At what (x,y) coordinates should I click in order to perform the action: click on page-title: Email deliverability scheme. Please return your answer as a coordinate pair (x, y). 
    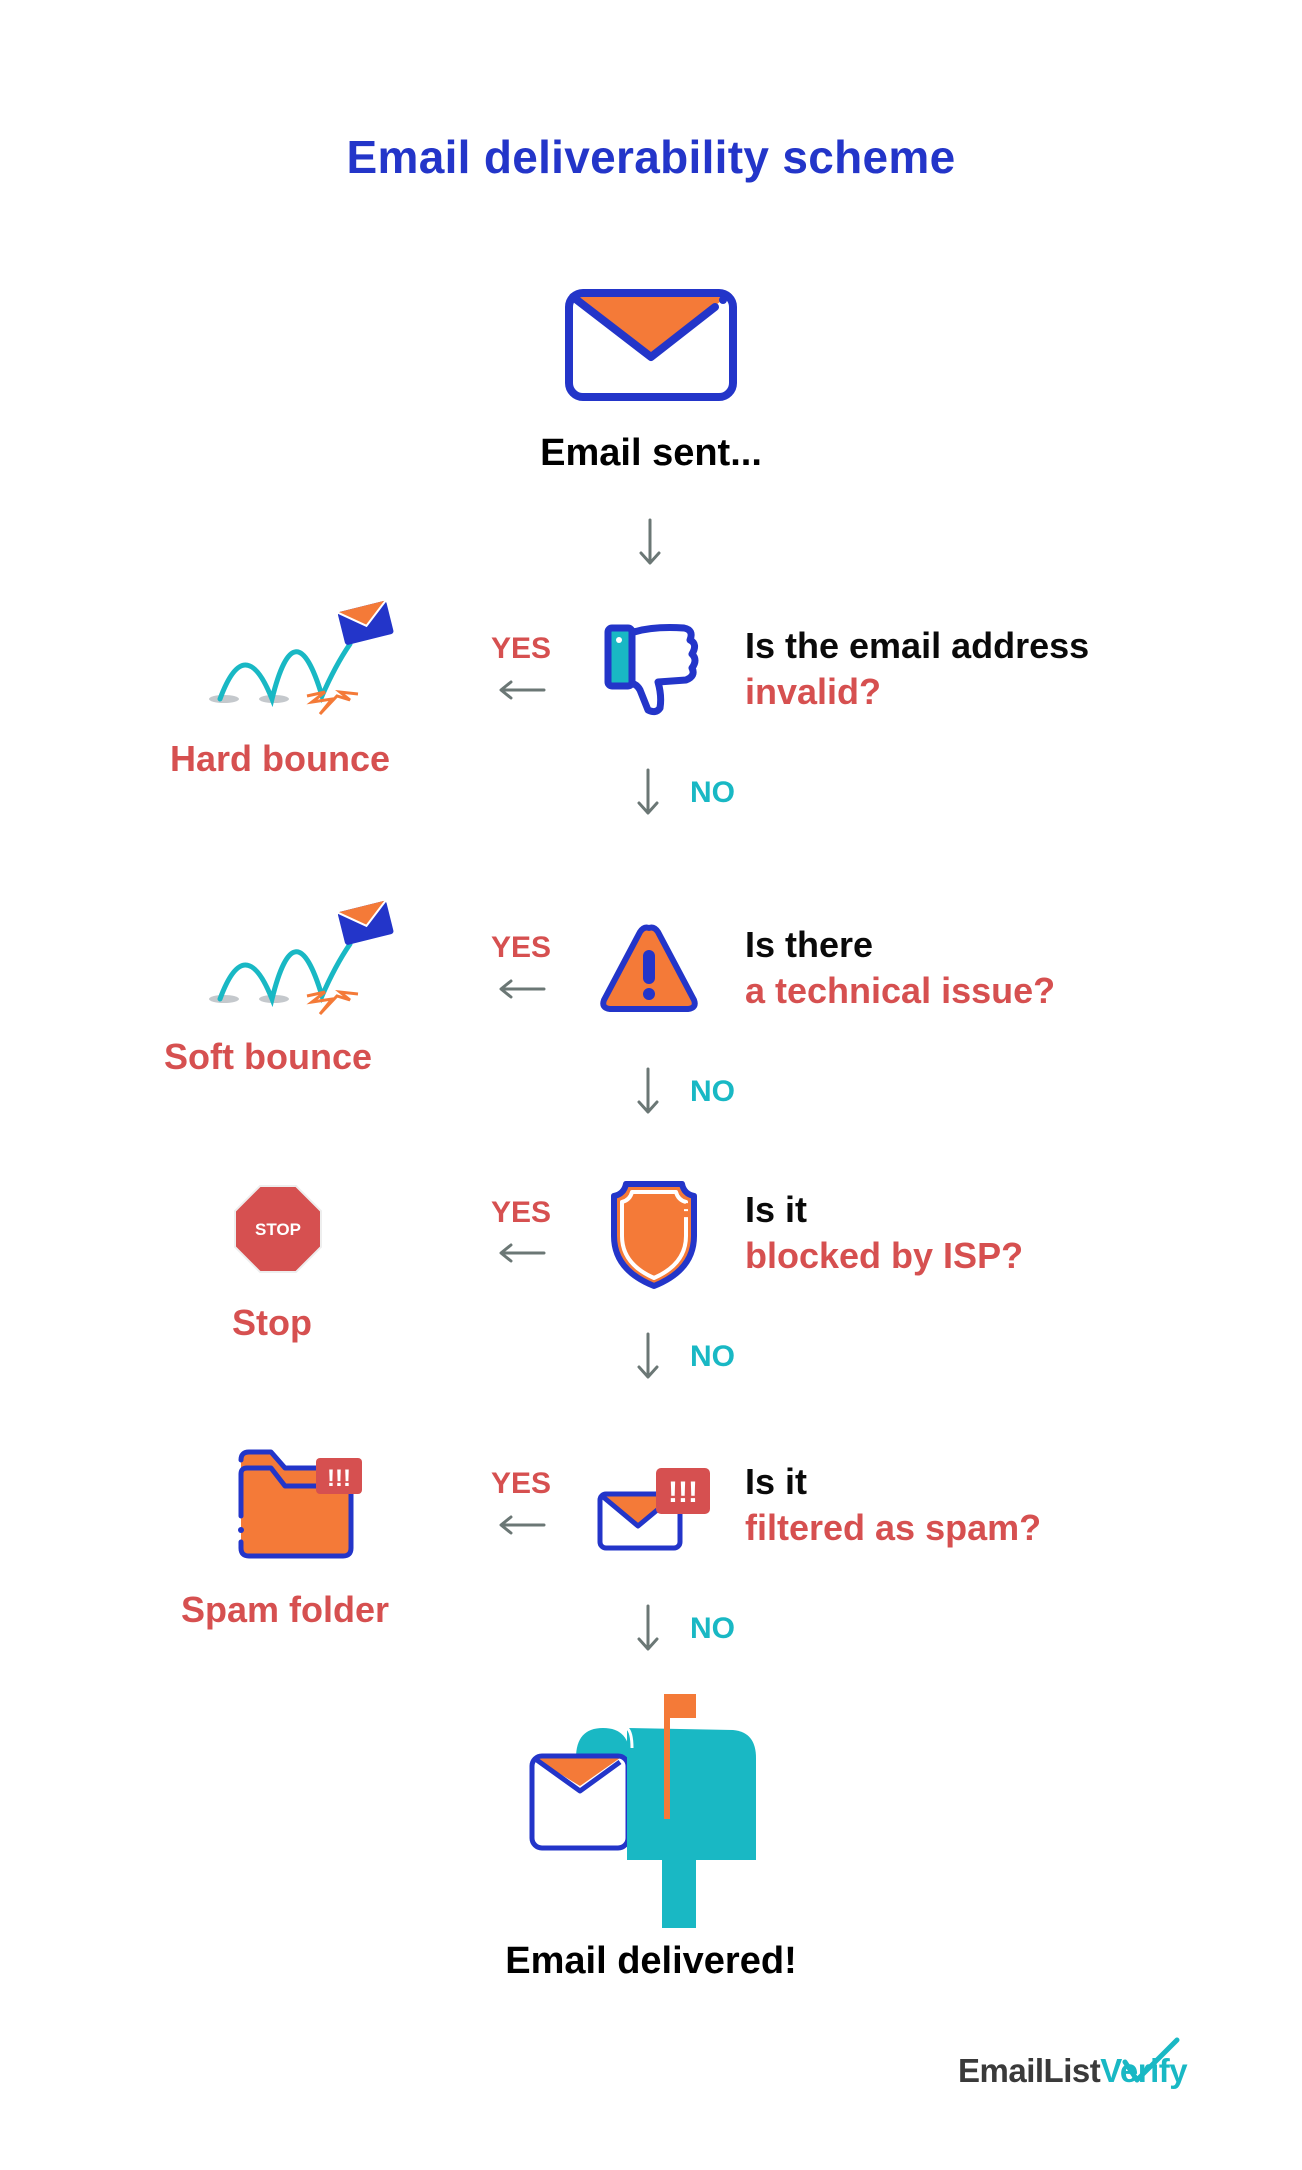
    Looking at the image, I should click on (651, 157).